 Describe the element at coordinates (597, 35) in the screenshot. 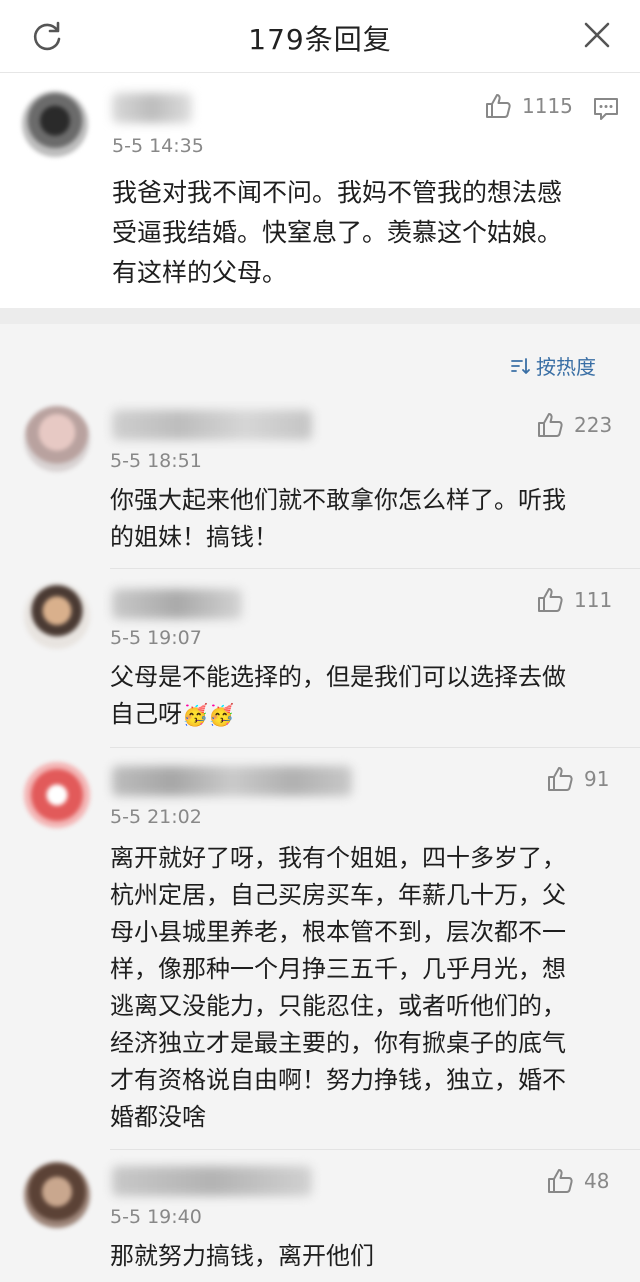

I see `close-icon` at that location.